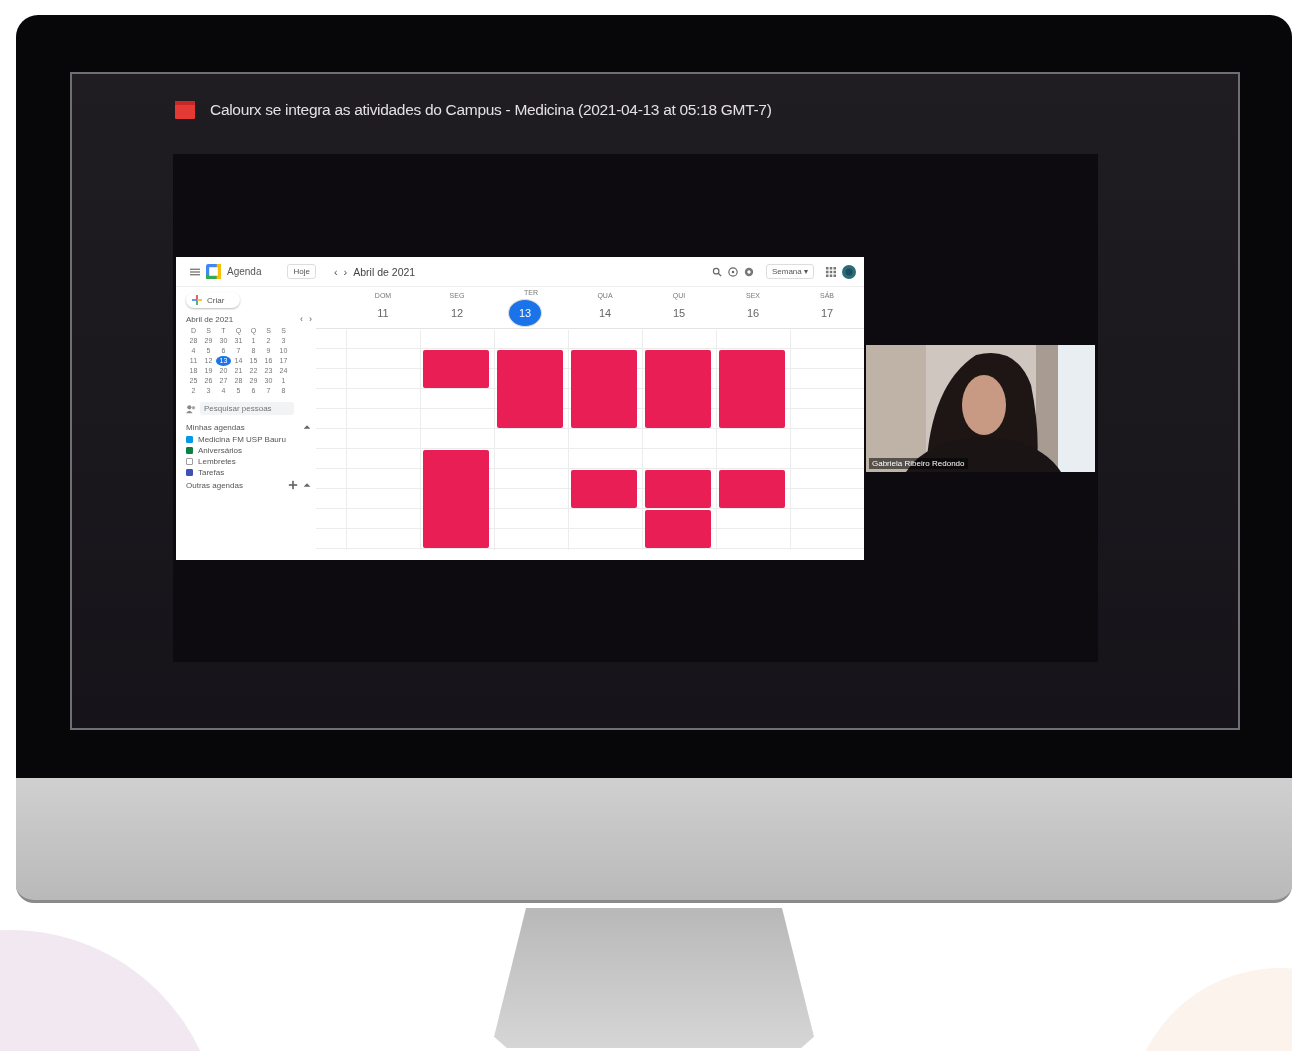 This screenshot has width=1292, height=1051. I want to click on day-number: 16, so click(753, 312).